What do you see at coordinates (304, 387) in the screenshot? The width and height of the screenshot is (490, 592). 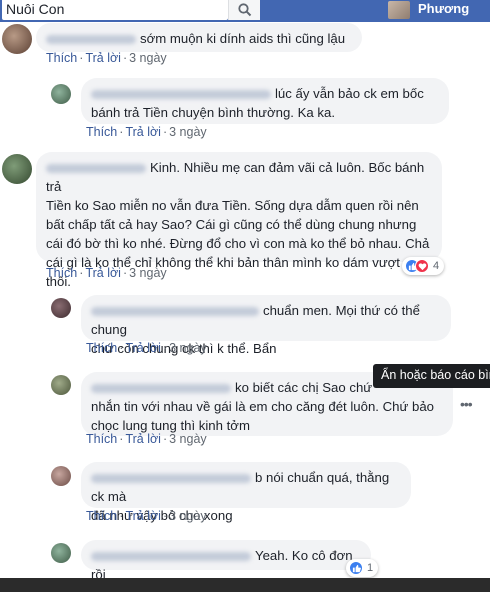 I see `comment-text-line: ko biết các chị Sao chứ` at bounding box center [304, 387].